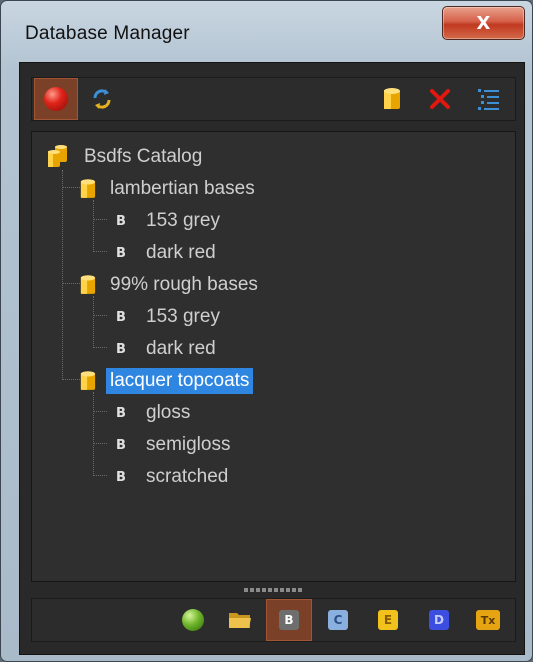 The width and height of the screenshot is (533, 662). I want to click on c-filter-button: C, so click(338, 620).